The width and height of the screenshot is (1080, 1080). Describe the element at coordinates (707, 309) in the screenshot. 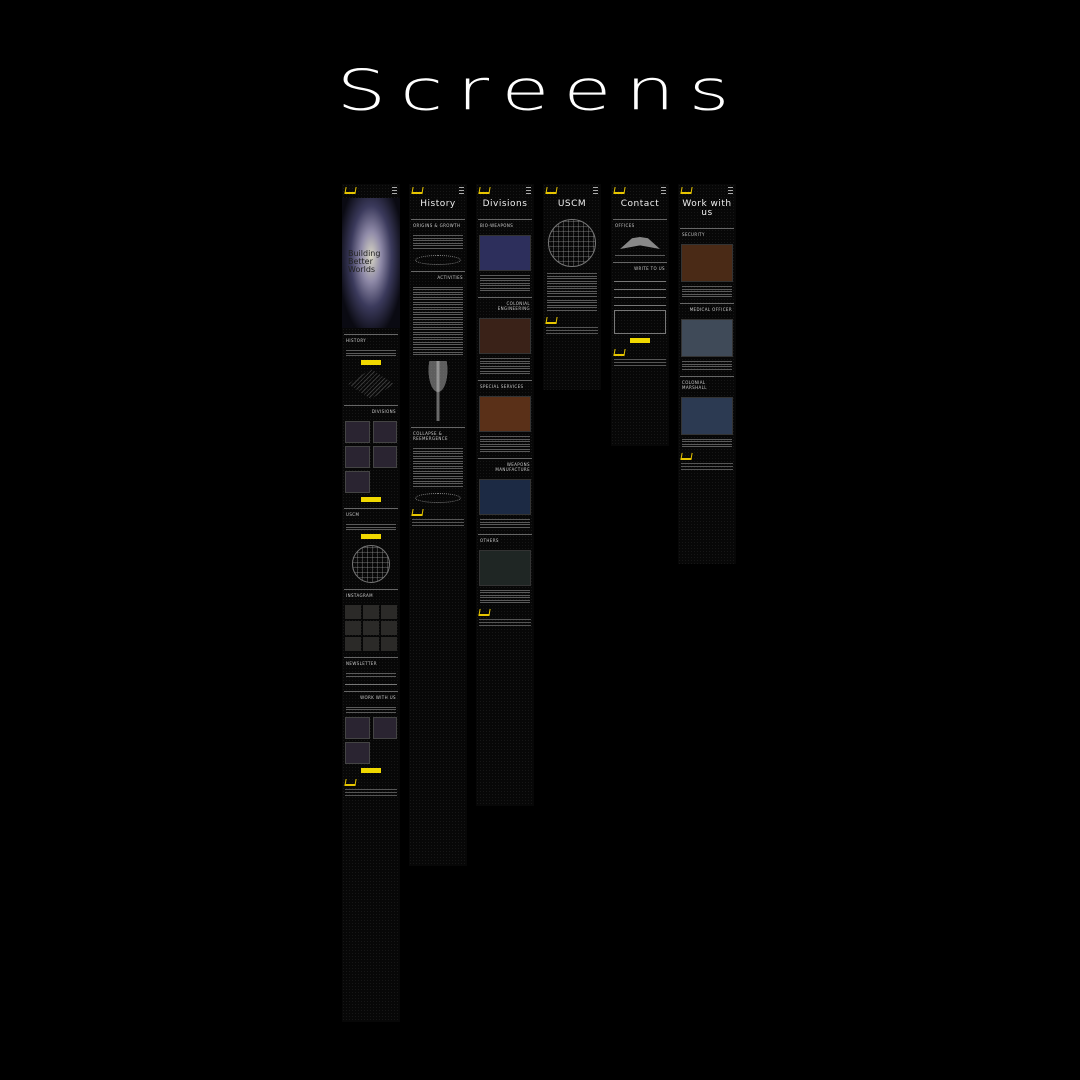

I see `section-medical-officer: MEDICAL OFFICER` at that location.